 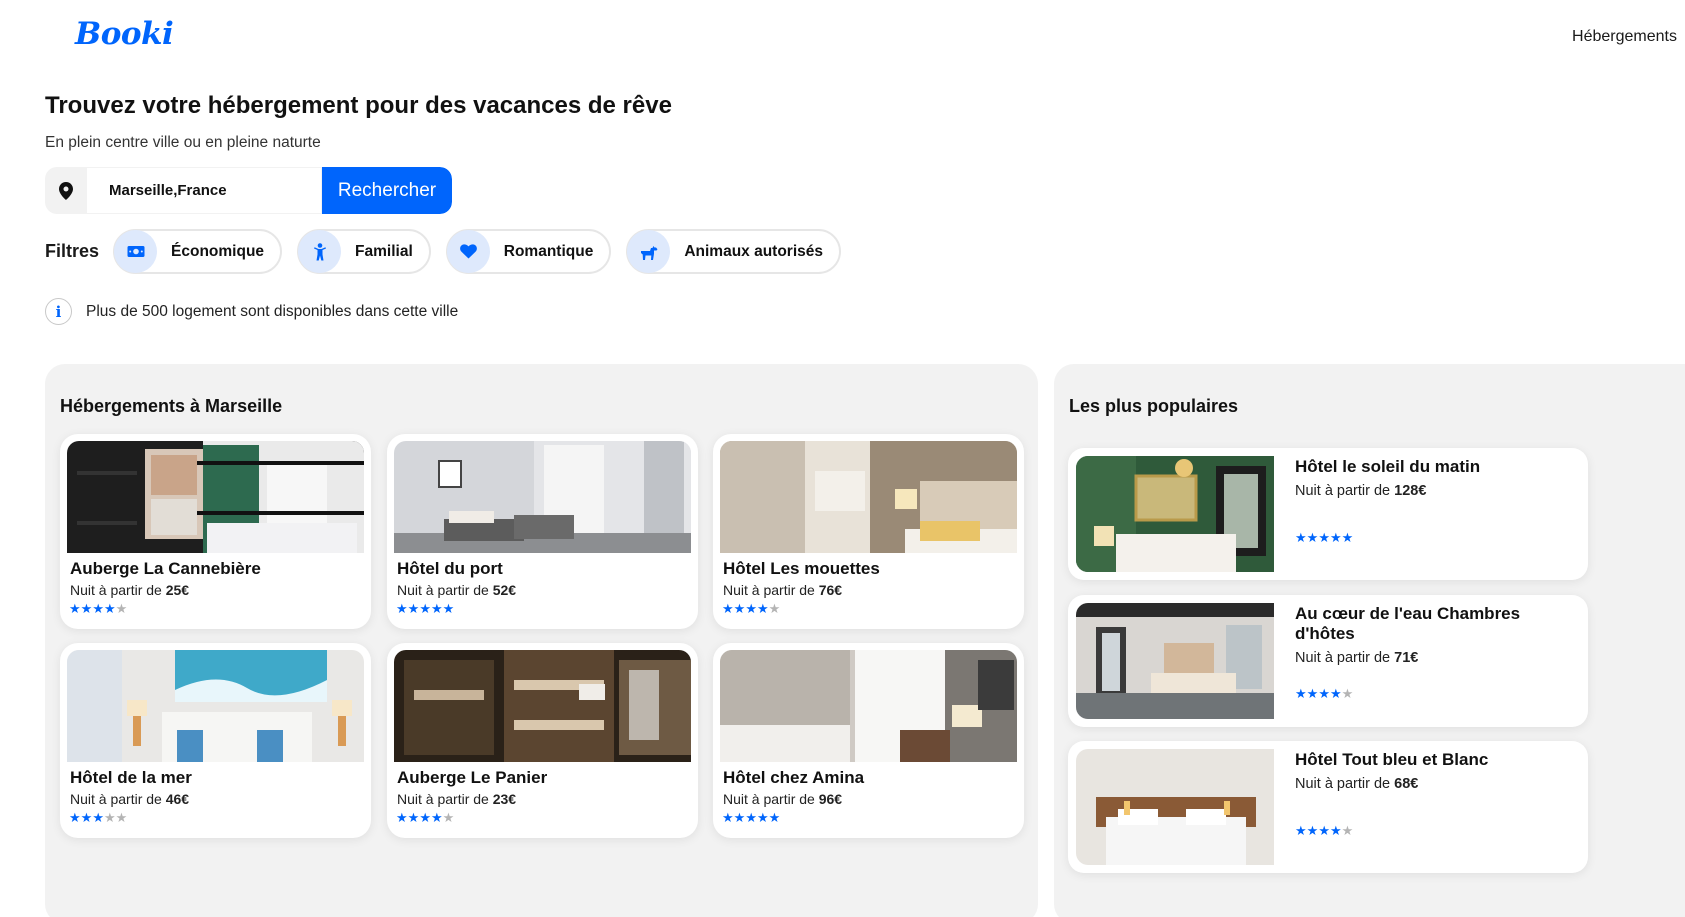 I want to click on accommodation-price: Nuit à partir de 25€, so click(x=129, y=590).